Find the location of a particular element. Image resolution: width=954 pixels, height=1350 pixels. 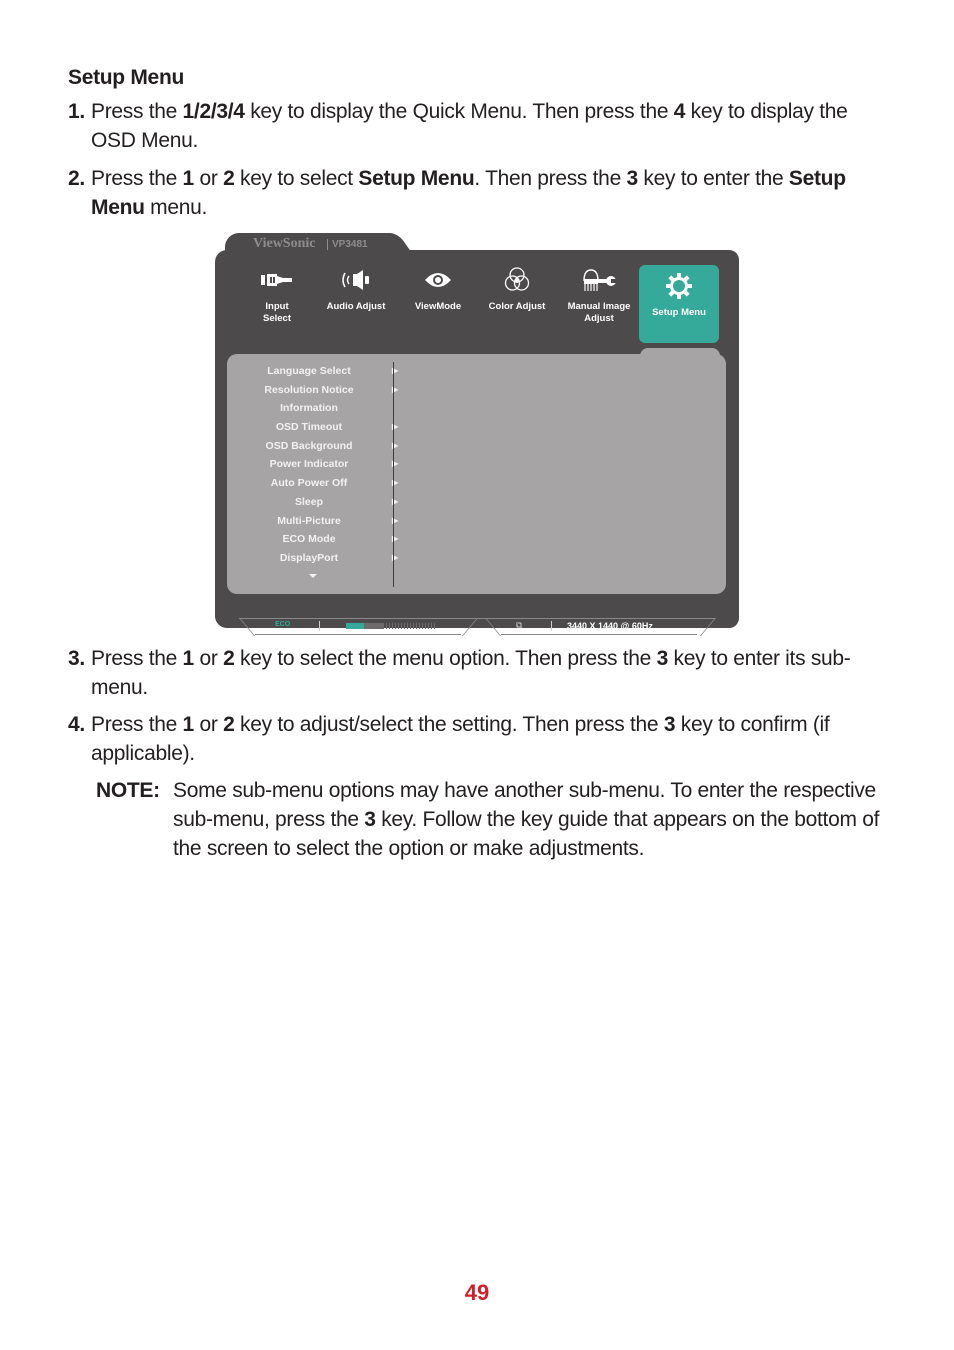

nav-viewmode: ViewMode is located at coordinates (438, 289).